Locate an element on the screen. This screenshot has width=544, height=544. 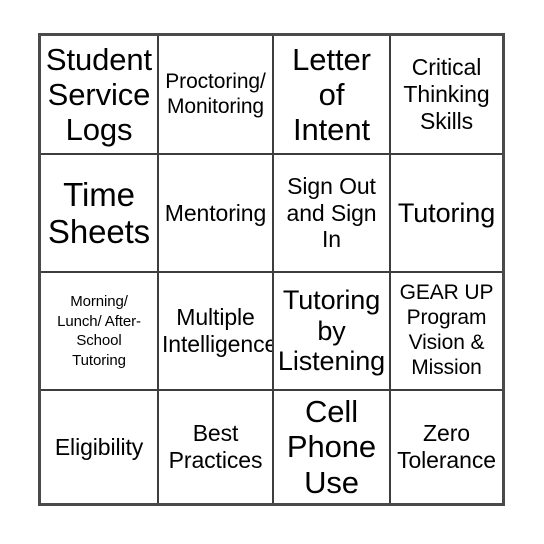
bingo-cell: Eligibility is located at coordinates (100, 447).